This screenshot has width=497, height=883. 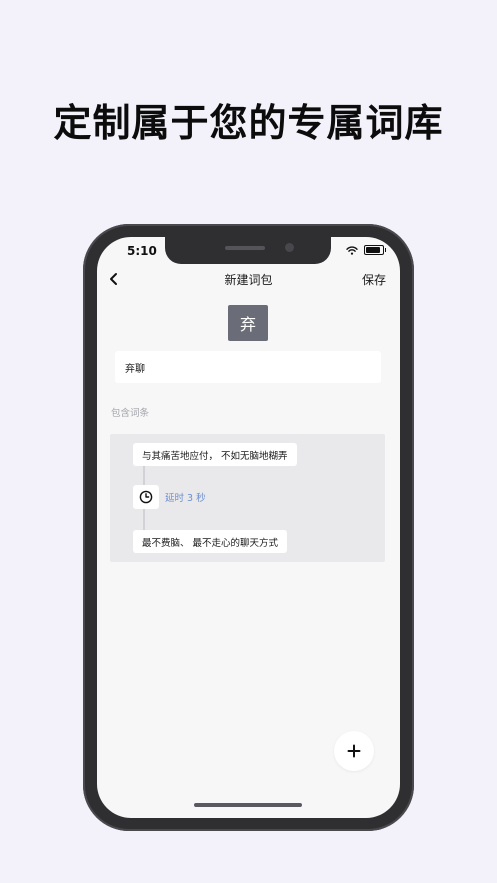 What do you see at coordinates (247, 498) in the screenshot?
I see `entries-panel: 与其痛苦地应付， 不如无脑地糊弄 延时 3 秒 最不费脑、 最不走心的聊天方式` at bounding box center [247, 498].